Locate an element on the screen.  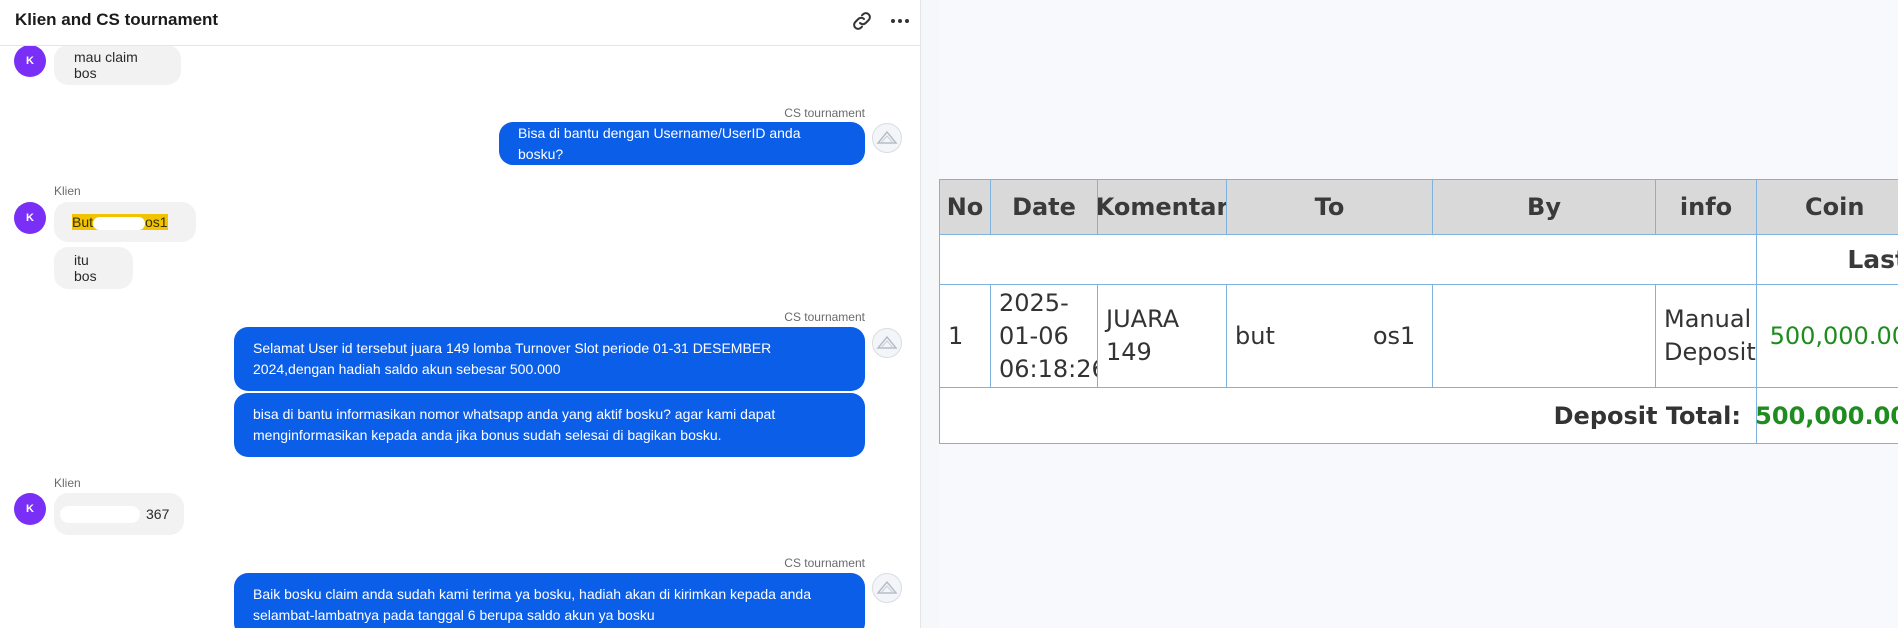
group-row-spacer is located at coordinates (1348, 259).